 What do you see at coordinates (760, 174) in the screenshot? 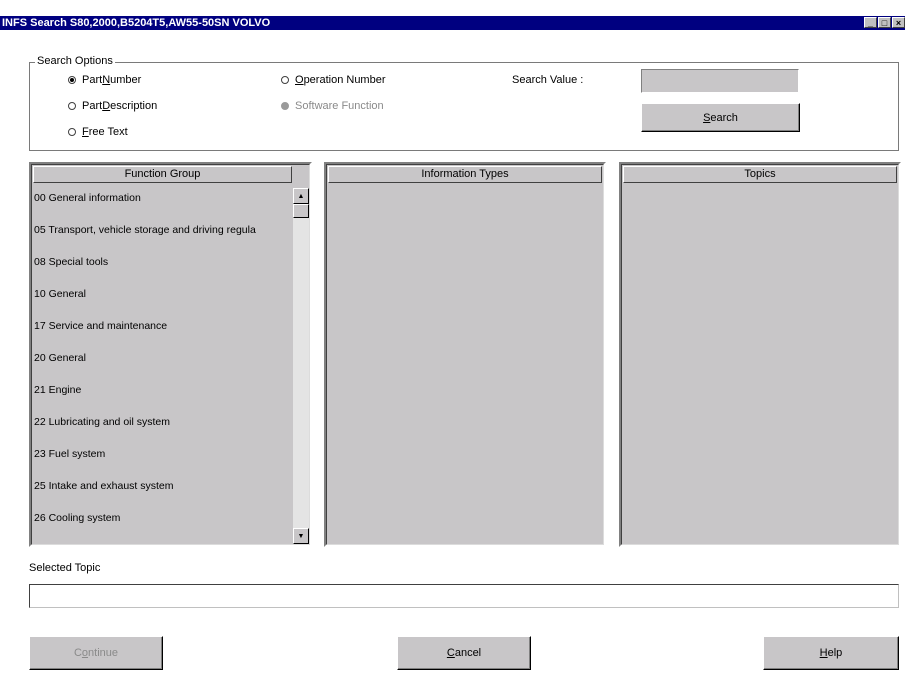
I see `topics-header: Topics` at bounding box center [760, 174].